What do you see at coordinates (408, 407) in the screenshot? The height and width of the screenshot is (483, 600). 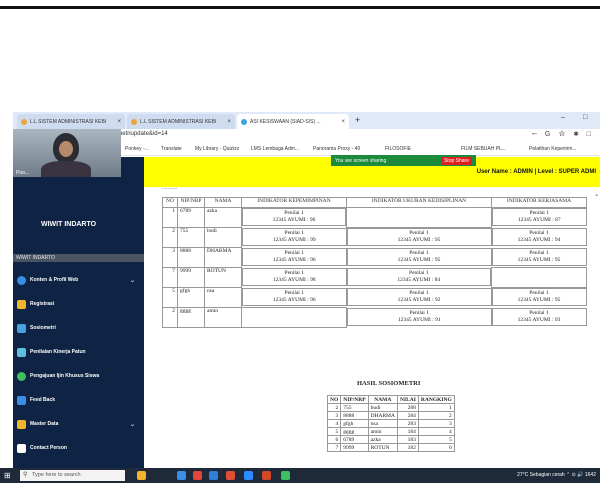 I see `hasil-nilai: 288` at bounding box center [408, 407].